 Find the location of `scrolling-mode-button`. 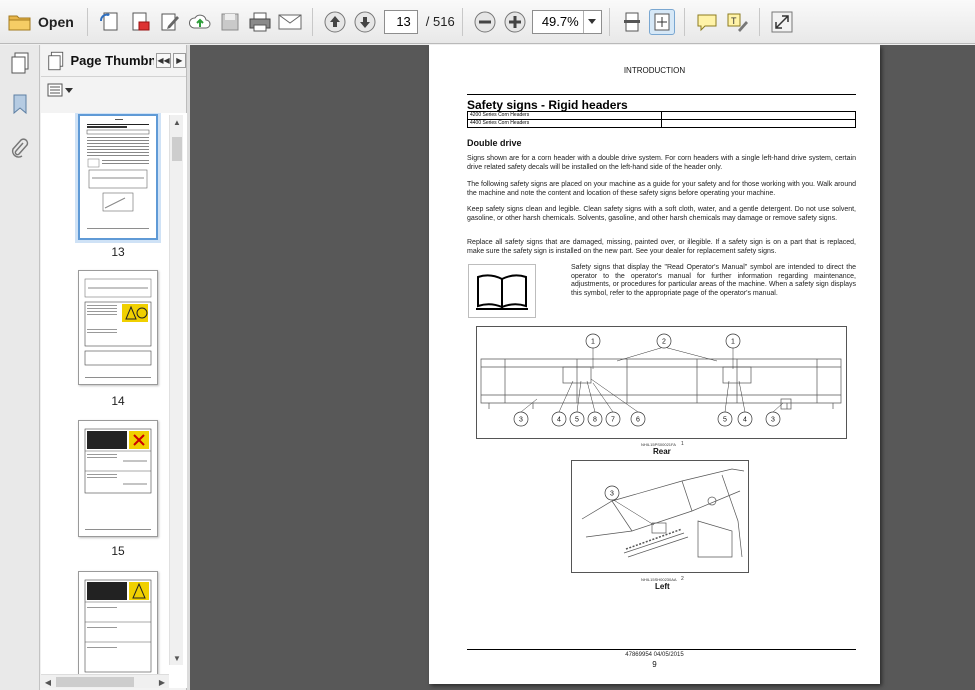

scrolling-mode-button is located at coordinates (632, 22).